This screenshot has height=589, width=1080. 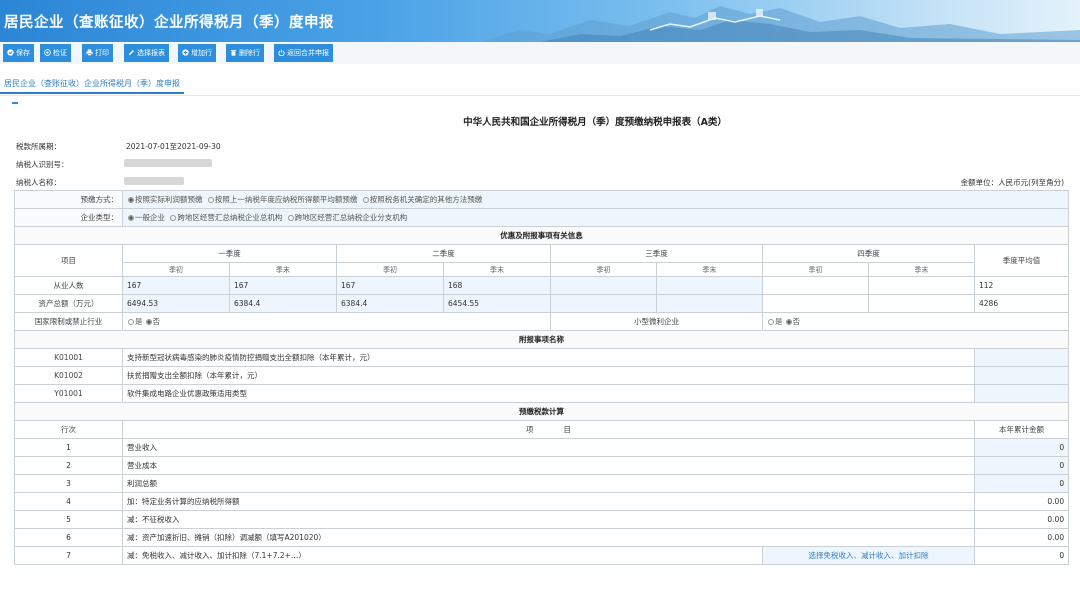 What do you see at coordinates (390, 269) in the screenshot?
I see `q2-begin-header: 季初` at bounding box center [390, 269].